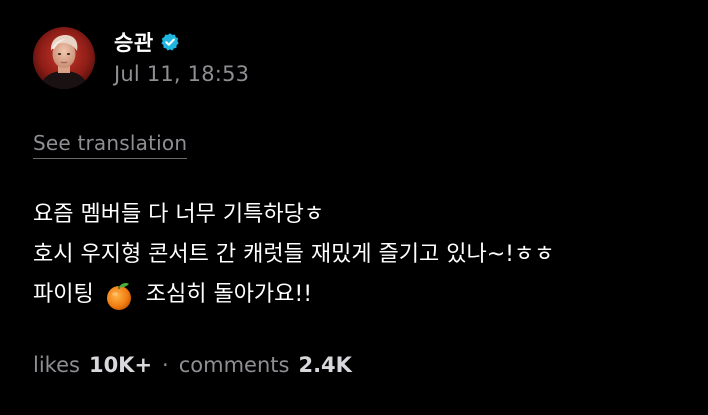 The width and height of the screenshot is (708, 415). What do you see at coordinates (229, 294) in the screenshot?
I see `post-text-segment: 조심히 돌아가요!!` at bounding box center [229, 294].